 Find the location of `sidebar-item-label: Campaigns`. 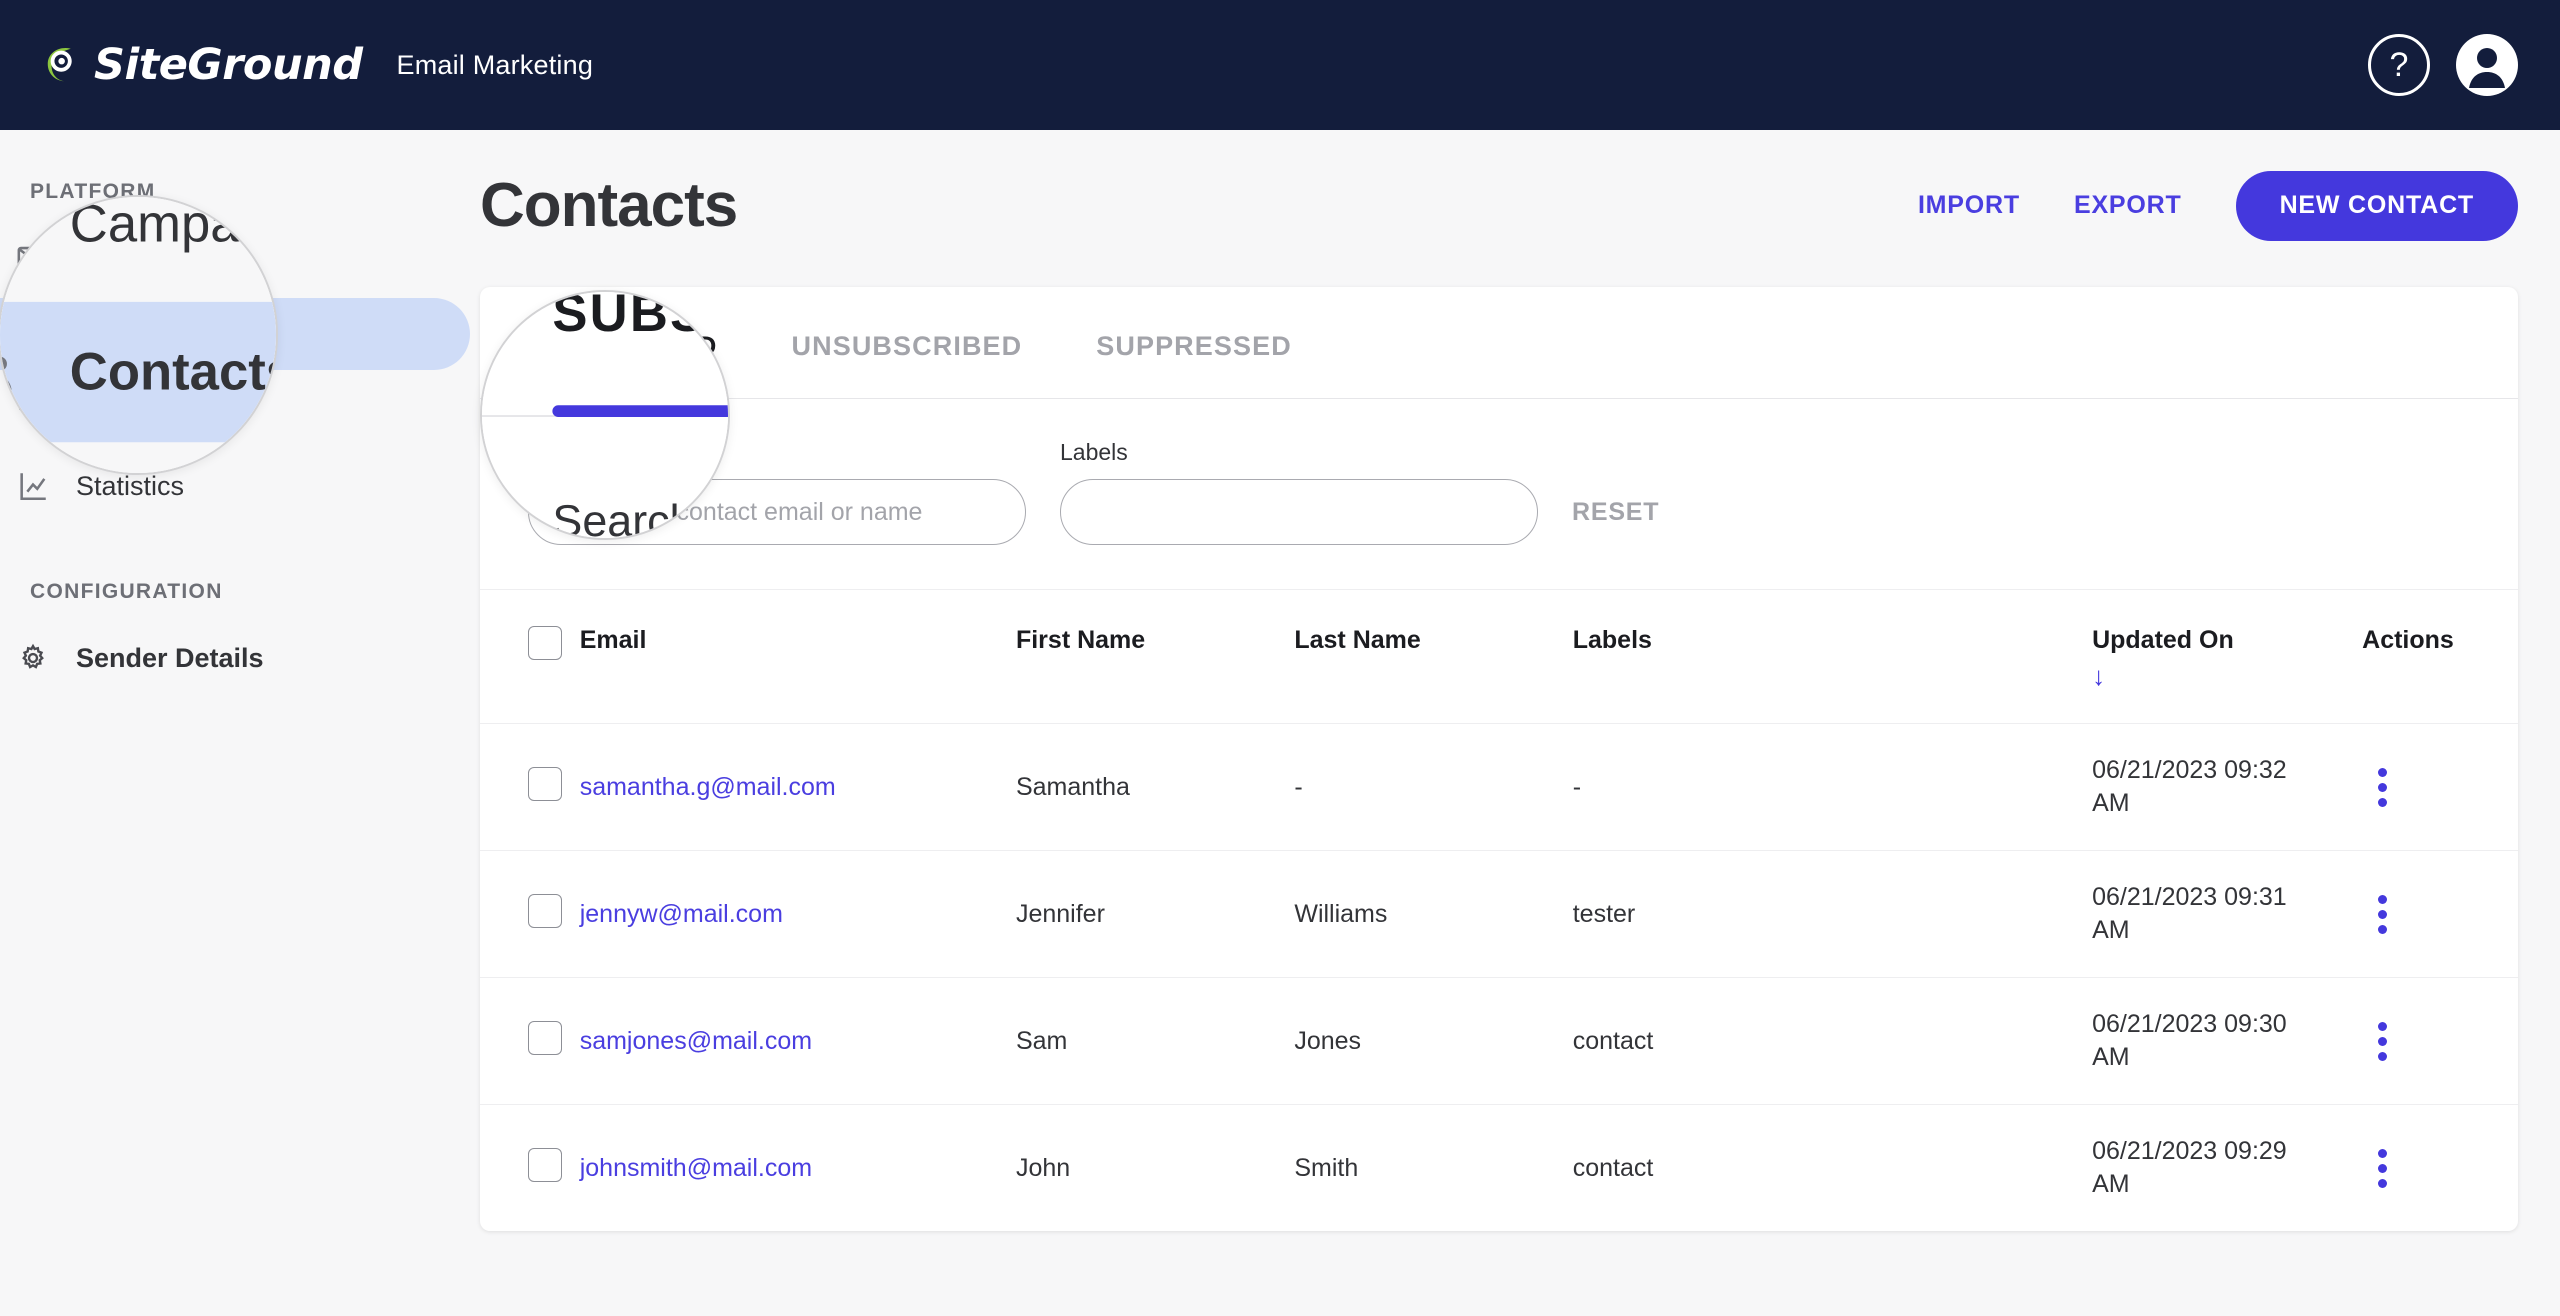

sidebar-item-label: Campaigns is located at coordinates (144, 257).